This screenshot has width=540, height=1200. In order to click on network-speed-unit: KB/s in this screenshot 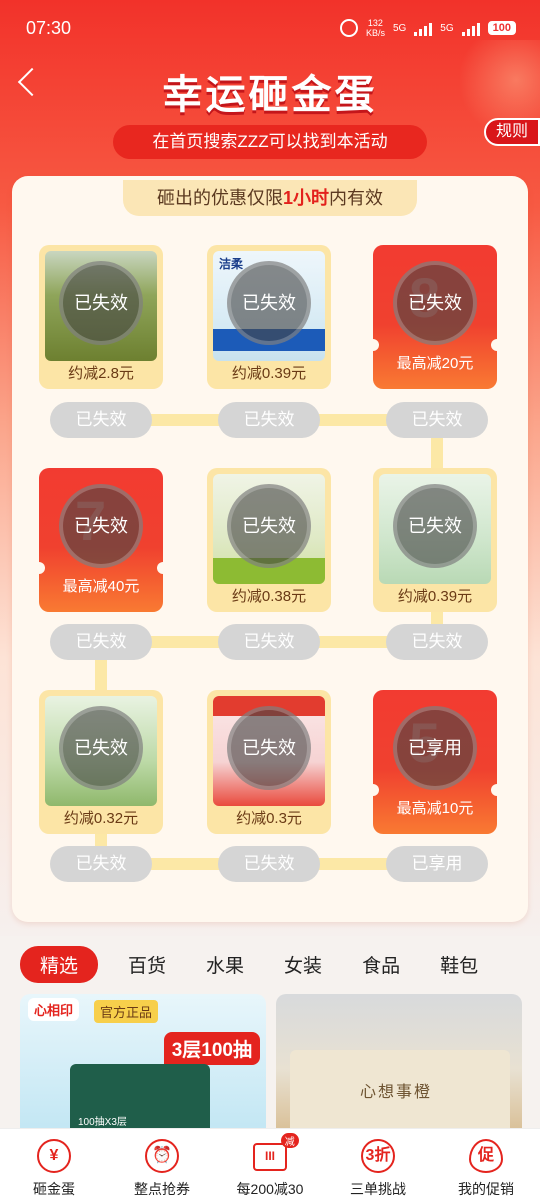, I will do `click(375, 33)`.